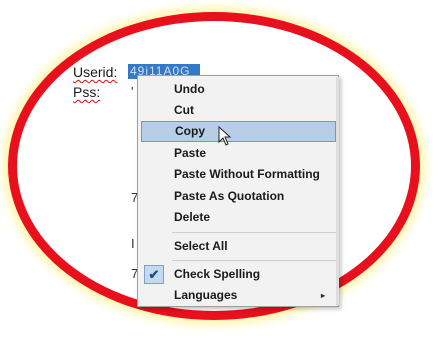  Describe the element at coordinates (132, 91) in the screenshot. I see `doc-stray-char: '` at that location.